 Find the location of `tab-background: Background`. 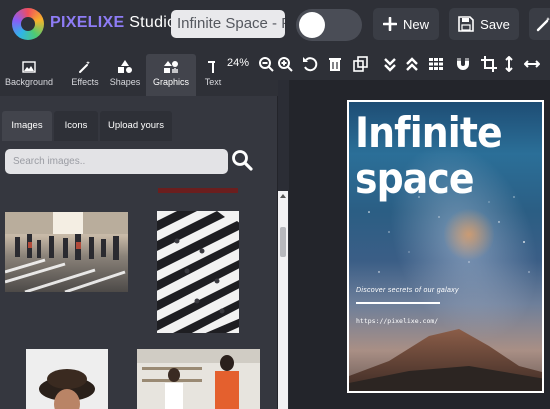

tab-background: Background is located at coordinates (29, 75).